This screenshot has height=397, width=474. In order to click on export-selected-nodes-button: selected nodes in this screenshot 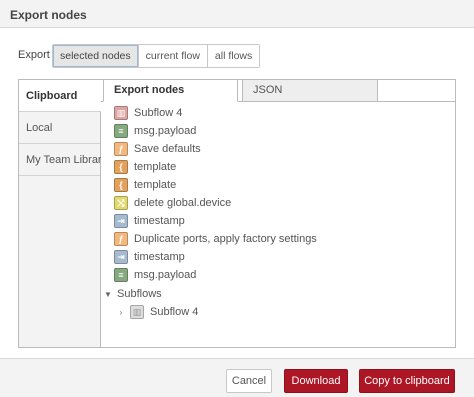, I will do `click(96, 56)`.